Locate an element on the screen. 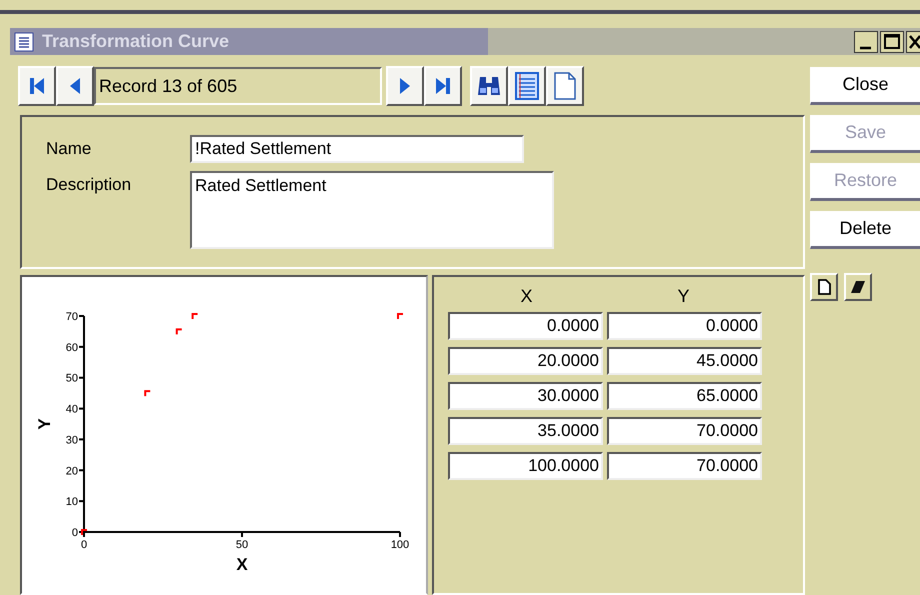 The height and width of the screenshot is (595, 920). find-button is located at coordinates (489, 86).